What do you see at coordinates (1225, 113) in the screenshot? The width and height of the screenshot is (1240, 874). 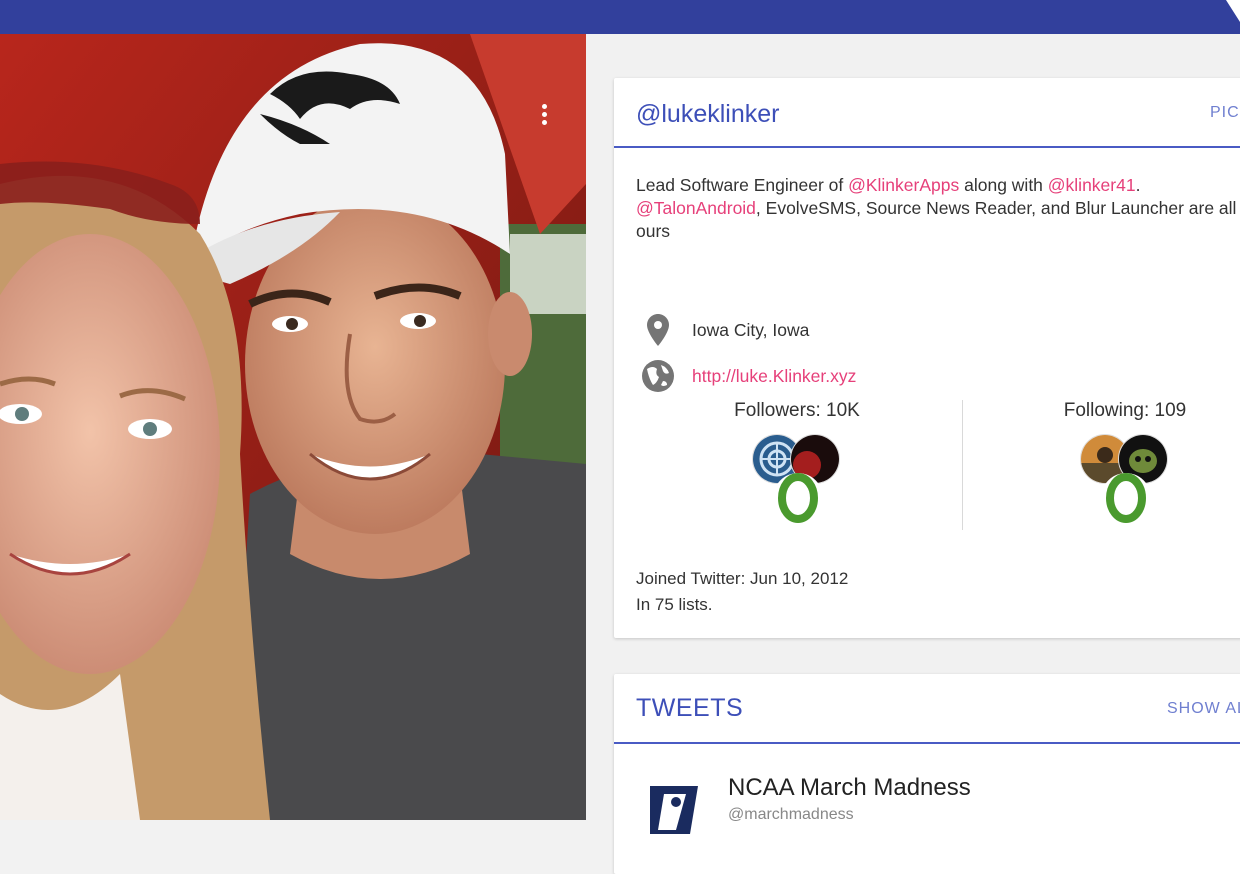 I see `pictures-button: PICTURES` at bounding box center [1225, 113].